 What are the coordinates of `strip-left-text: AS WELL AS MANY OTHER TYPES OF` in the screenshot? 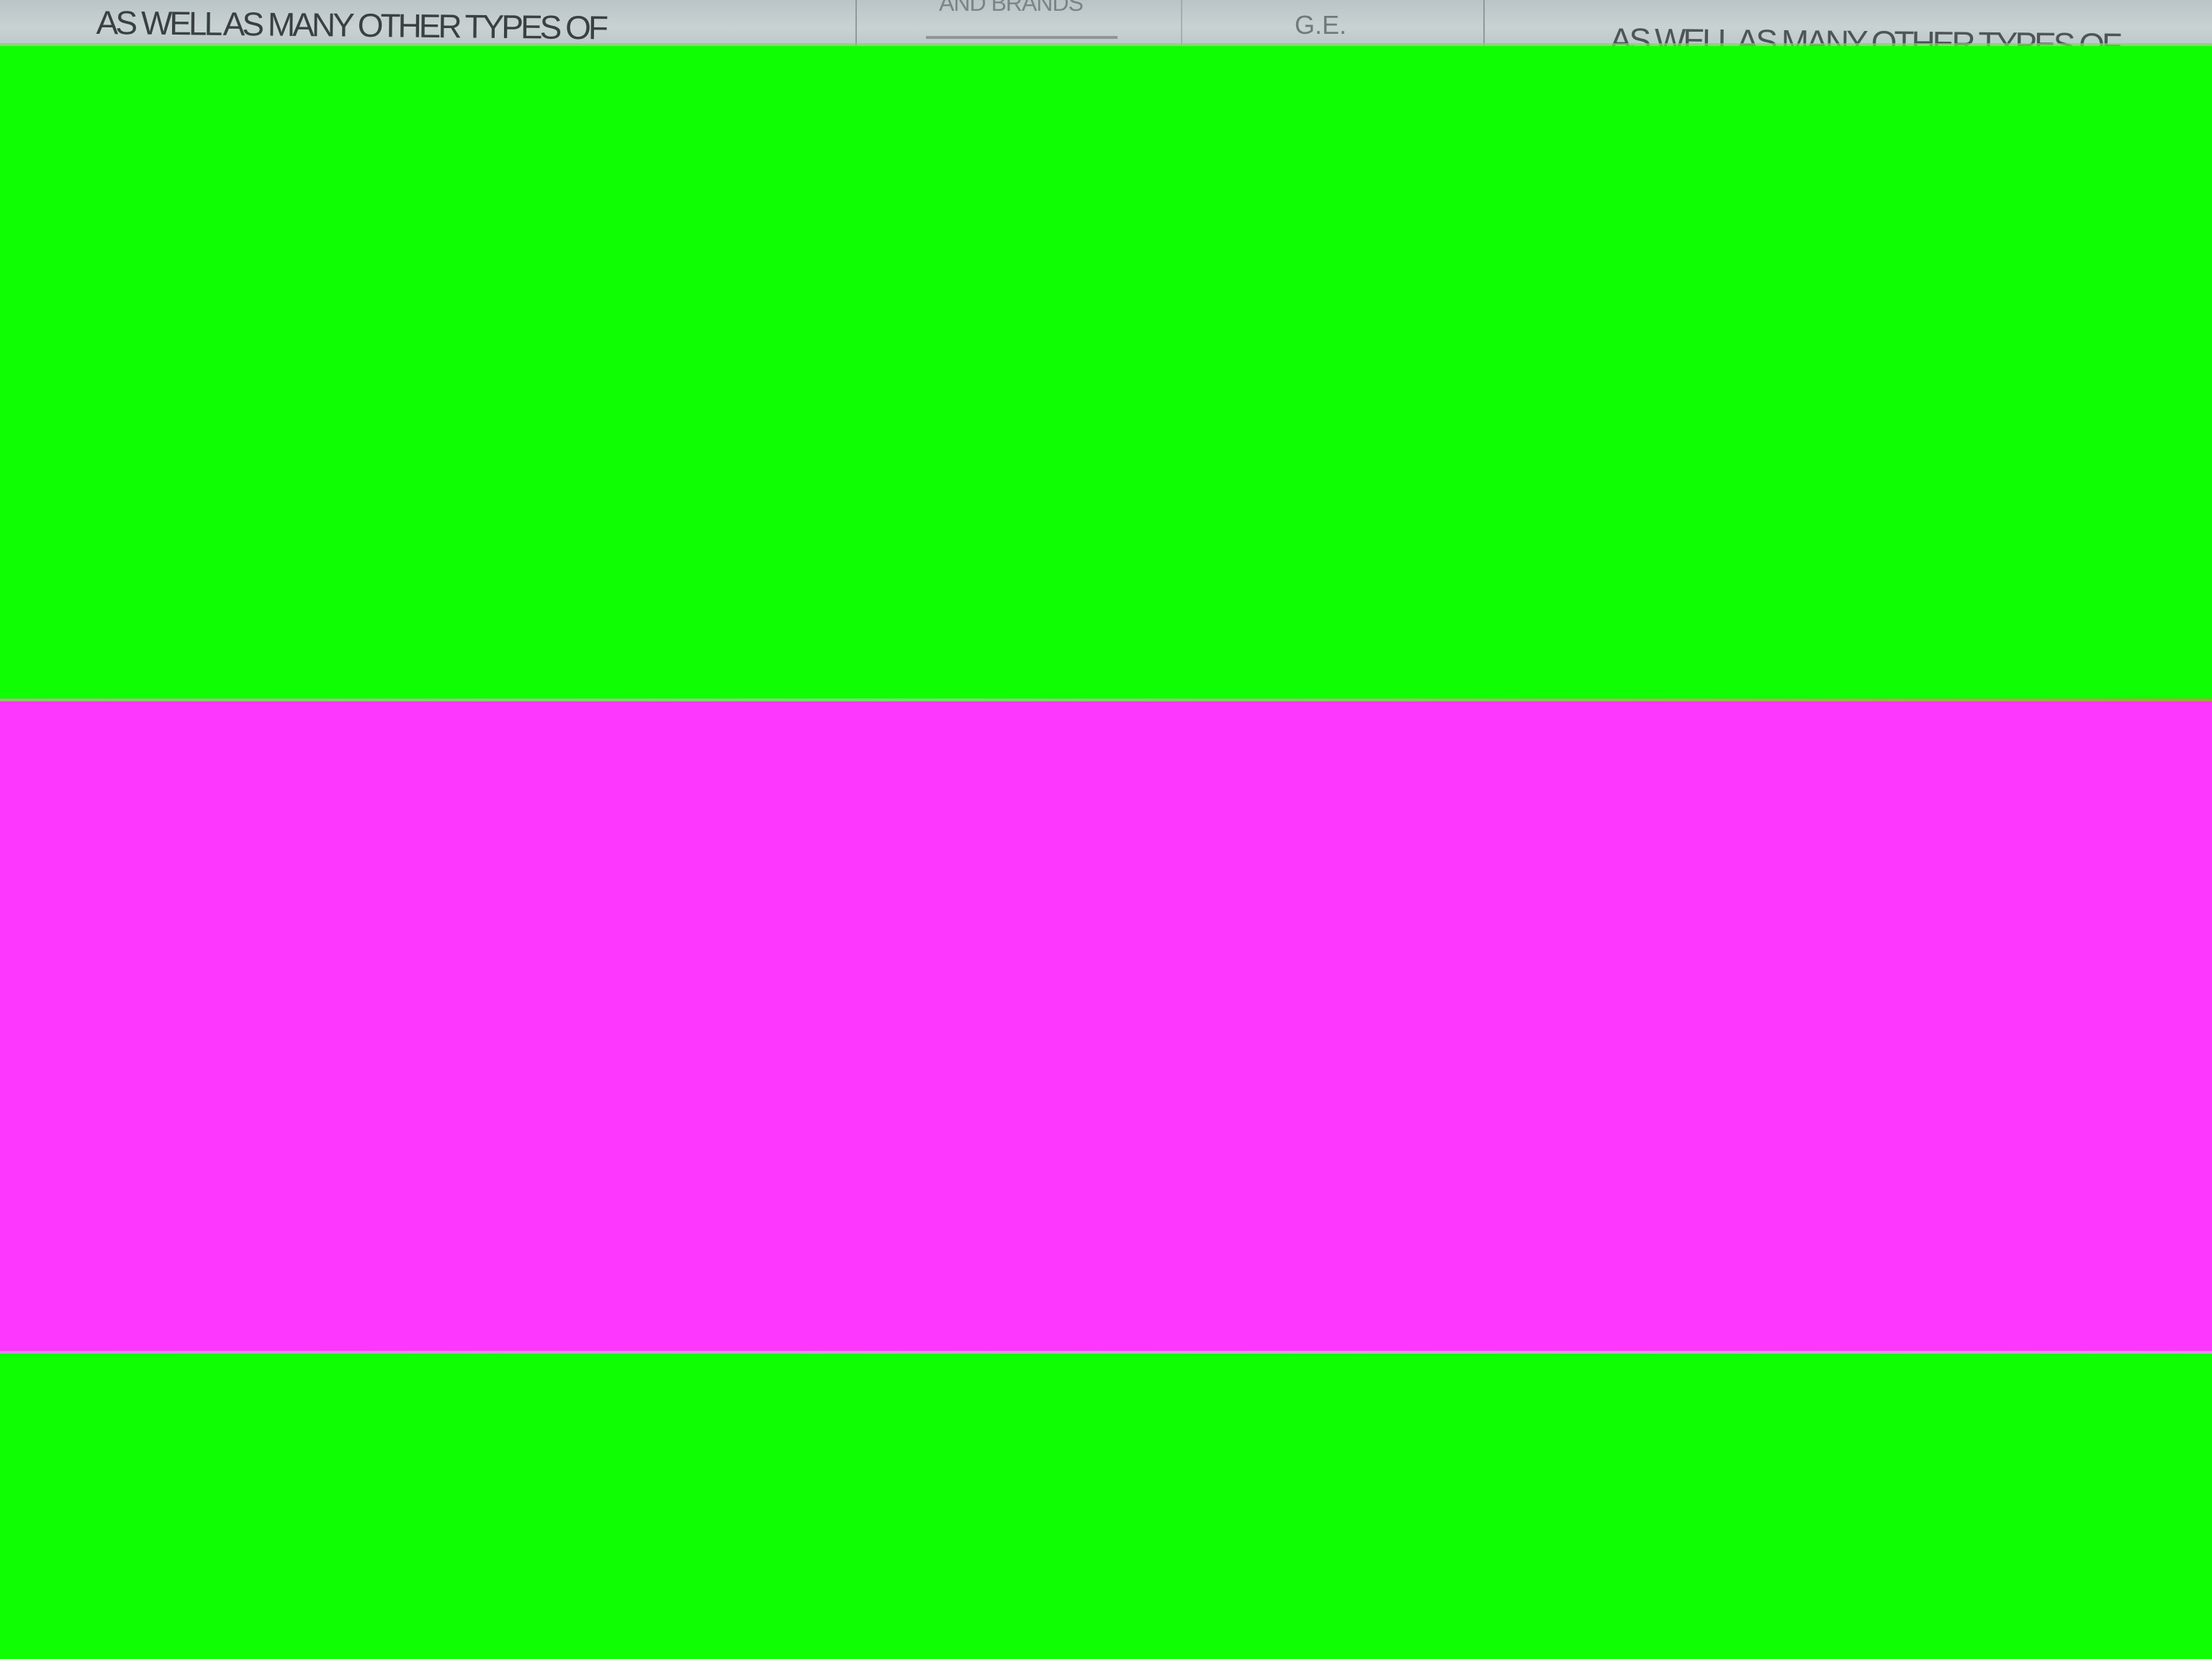 It's located at (351, 25).